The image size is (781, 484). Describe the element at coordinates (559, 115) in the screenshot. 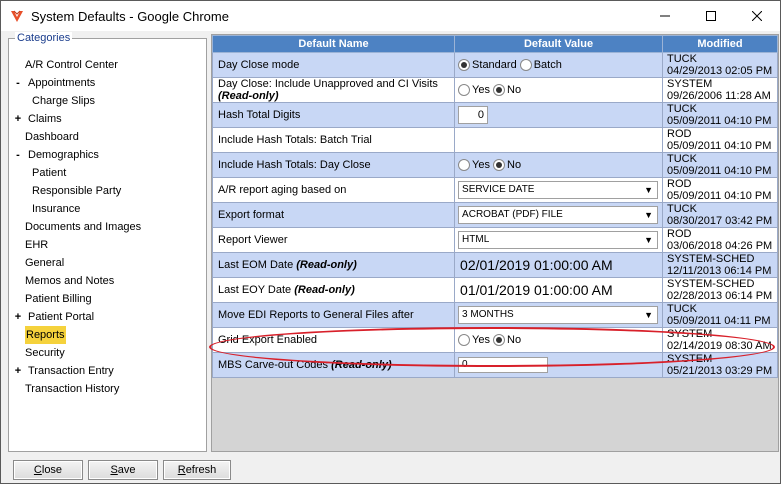

I see `default-value-cell: 0` at that location.